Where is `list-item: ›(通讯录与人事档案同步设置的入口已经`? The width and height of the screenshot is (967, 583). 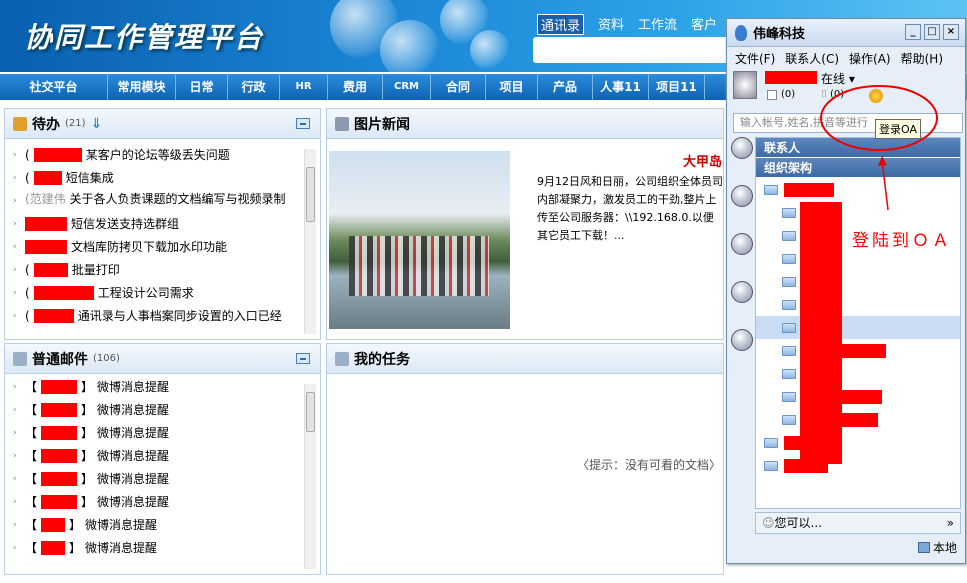 list-item: ›(通讯录与人事档案同步设置的入口已经 is located at coordinates (157, 316).